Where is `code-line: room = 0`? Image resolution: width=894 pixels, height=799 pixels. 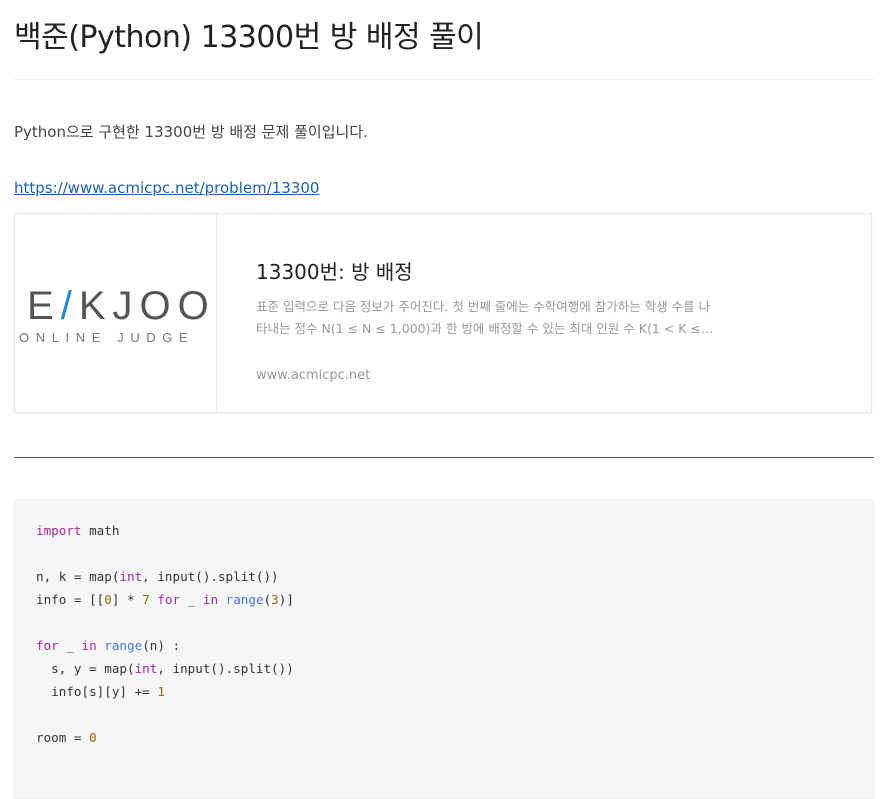 code-line: room = 0 is located at coordinates (165, 737).